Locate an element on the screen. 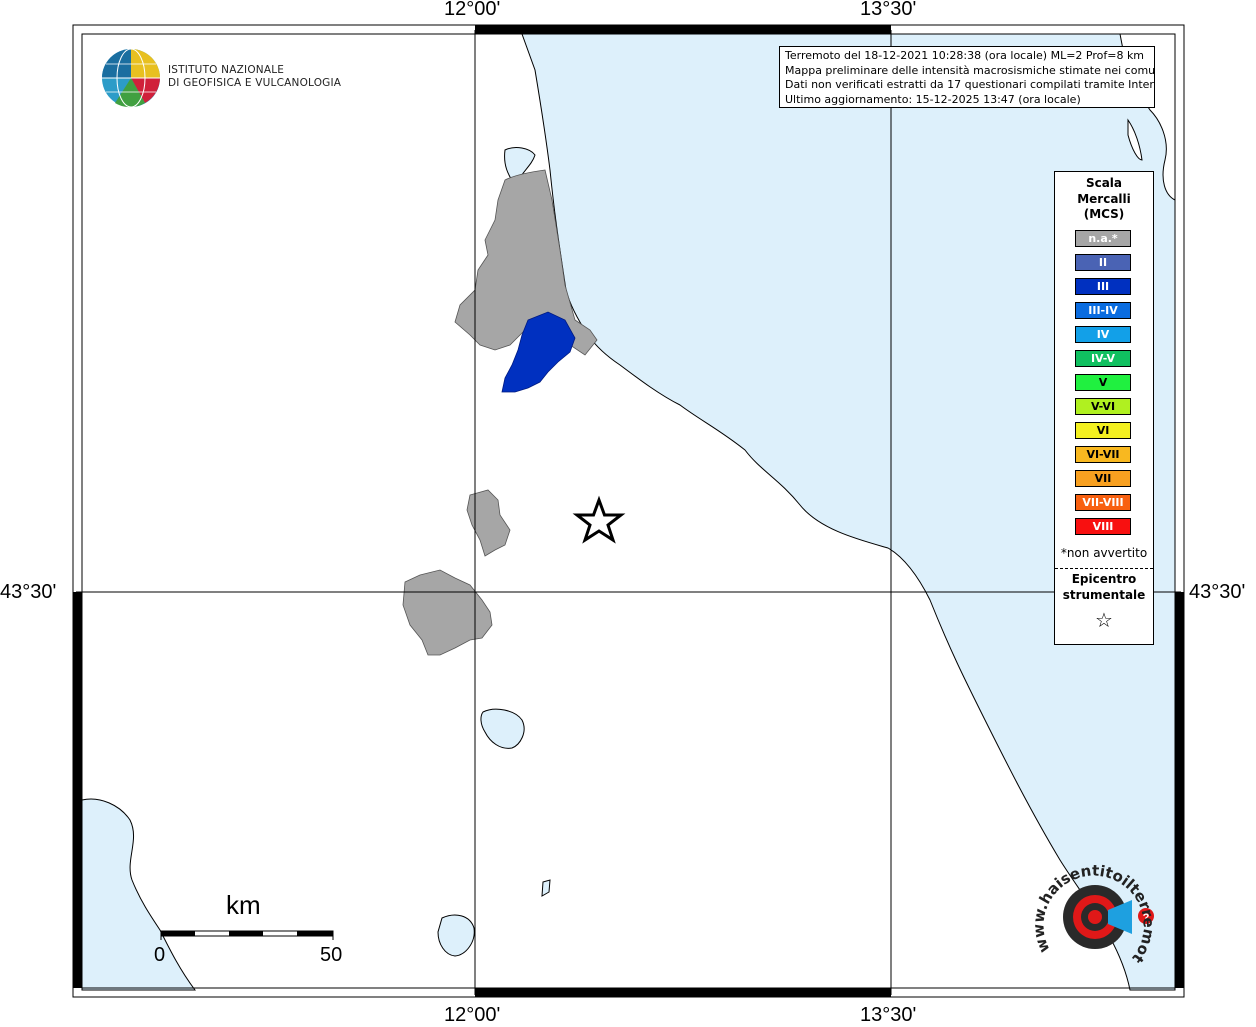 Image resolution: width=1256 pixels, height=1027 pixels. legend-item-7: V-VI is located at coordinates (1103, 406).